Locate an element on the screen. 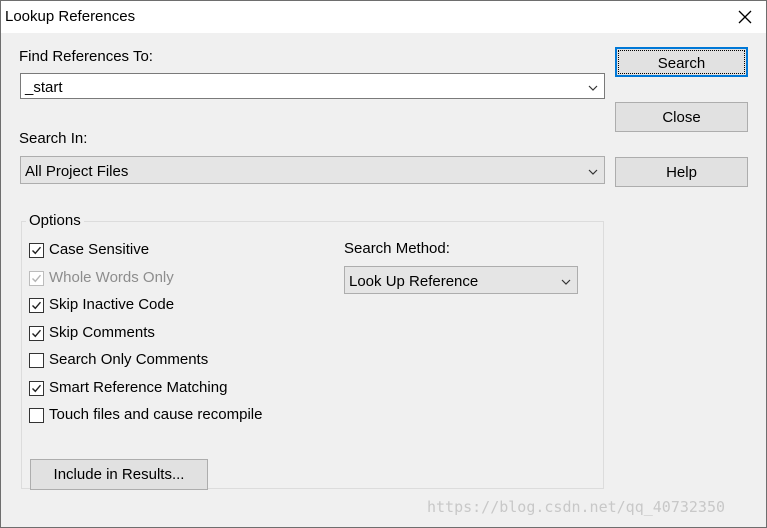 The width and height of the screenshot is (767, 528). search-method-label: Search Method: is located at coordinates (397, 248).